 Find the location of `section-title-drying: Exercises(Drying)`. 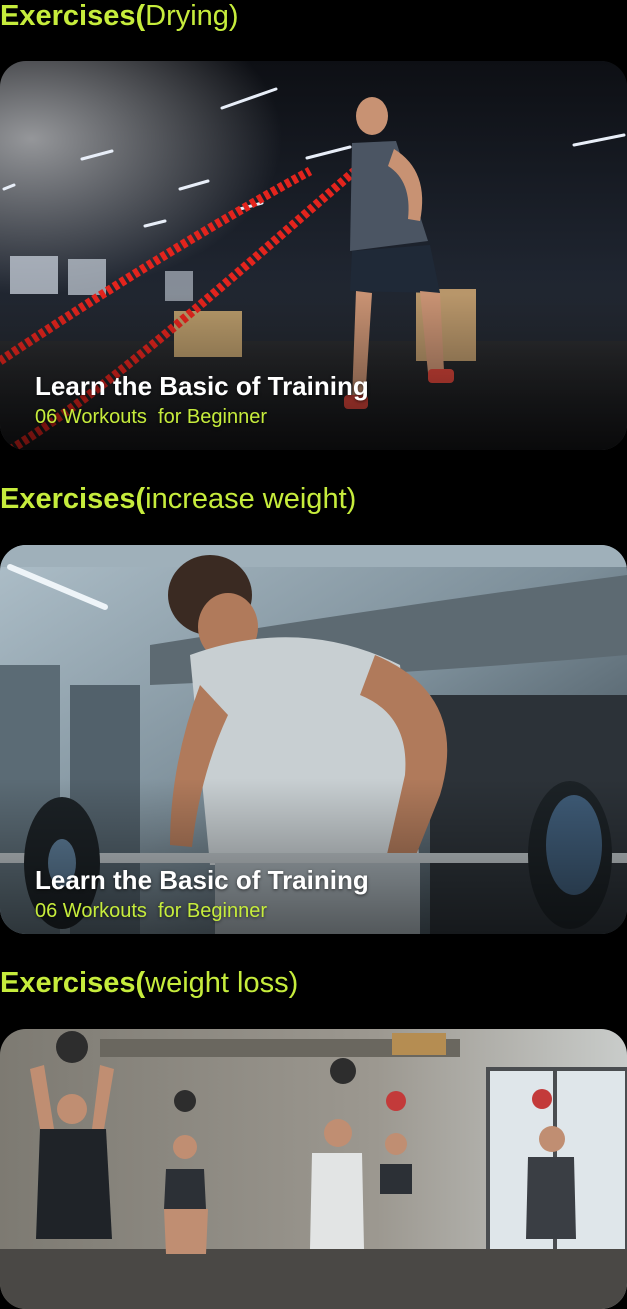

section-title-drying: Exercises(Drying) is located at coordinates (119, 16).